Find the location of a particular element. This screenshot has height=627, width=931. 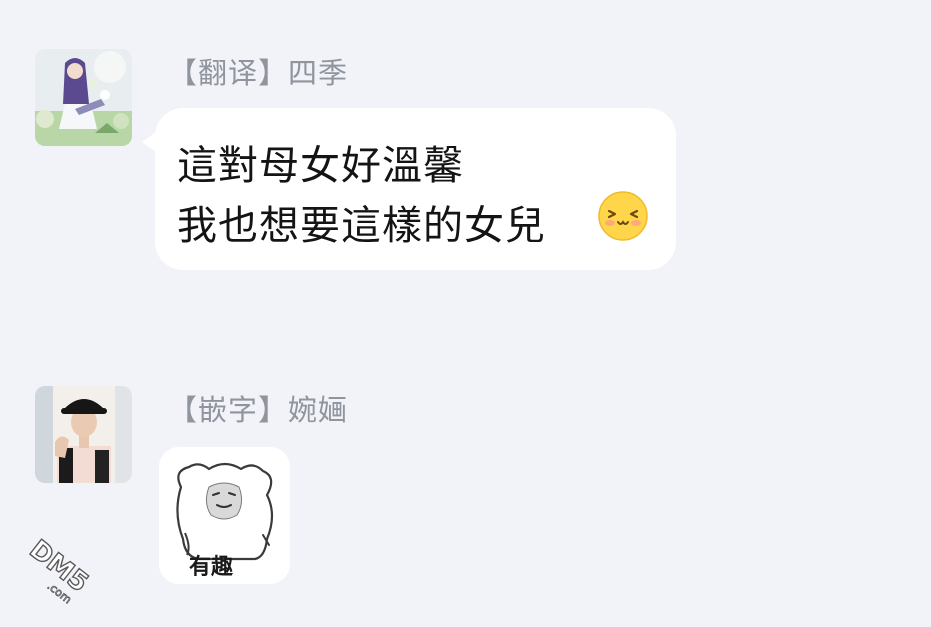

dm5-watermark-logo: DM5 .com is located at coordinates (59, 570).